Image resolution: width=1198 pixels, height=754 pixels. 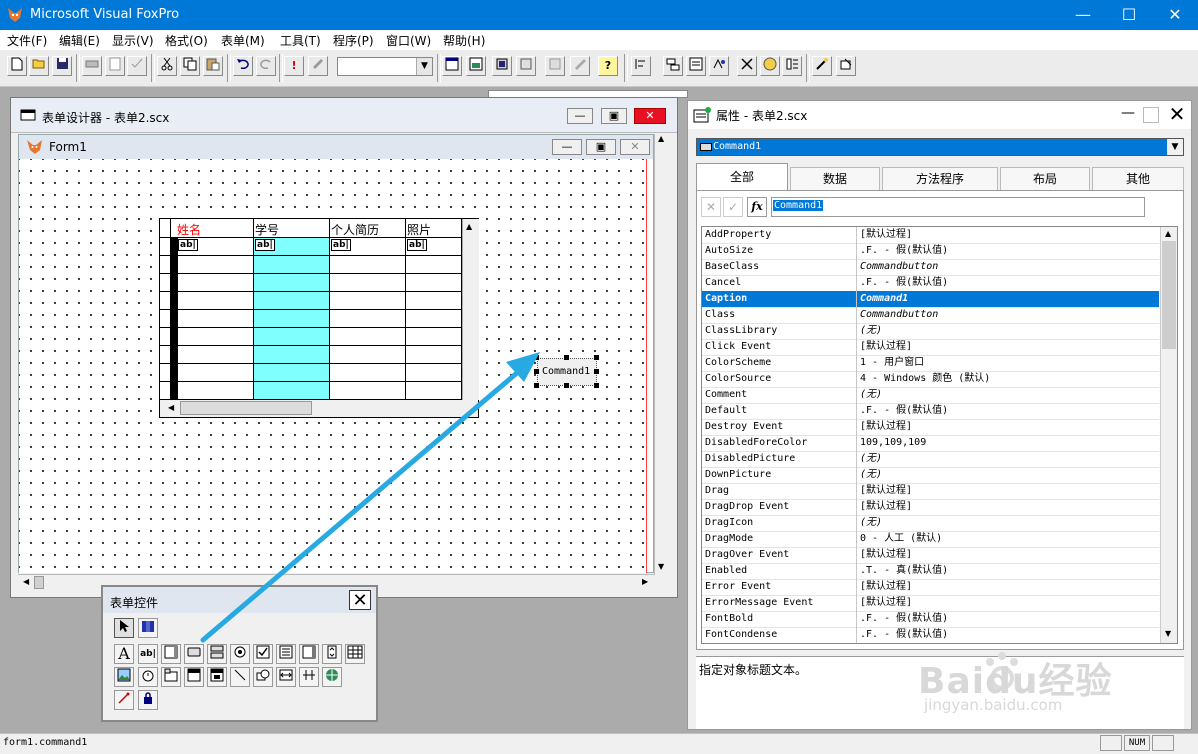 What do you see at coordinates (452, 66) in the screenshot?
I see `command-window-icon` at bounding box center [452, 66].